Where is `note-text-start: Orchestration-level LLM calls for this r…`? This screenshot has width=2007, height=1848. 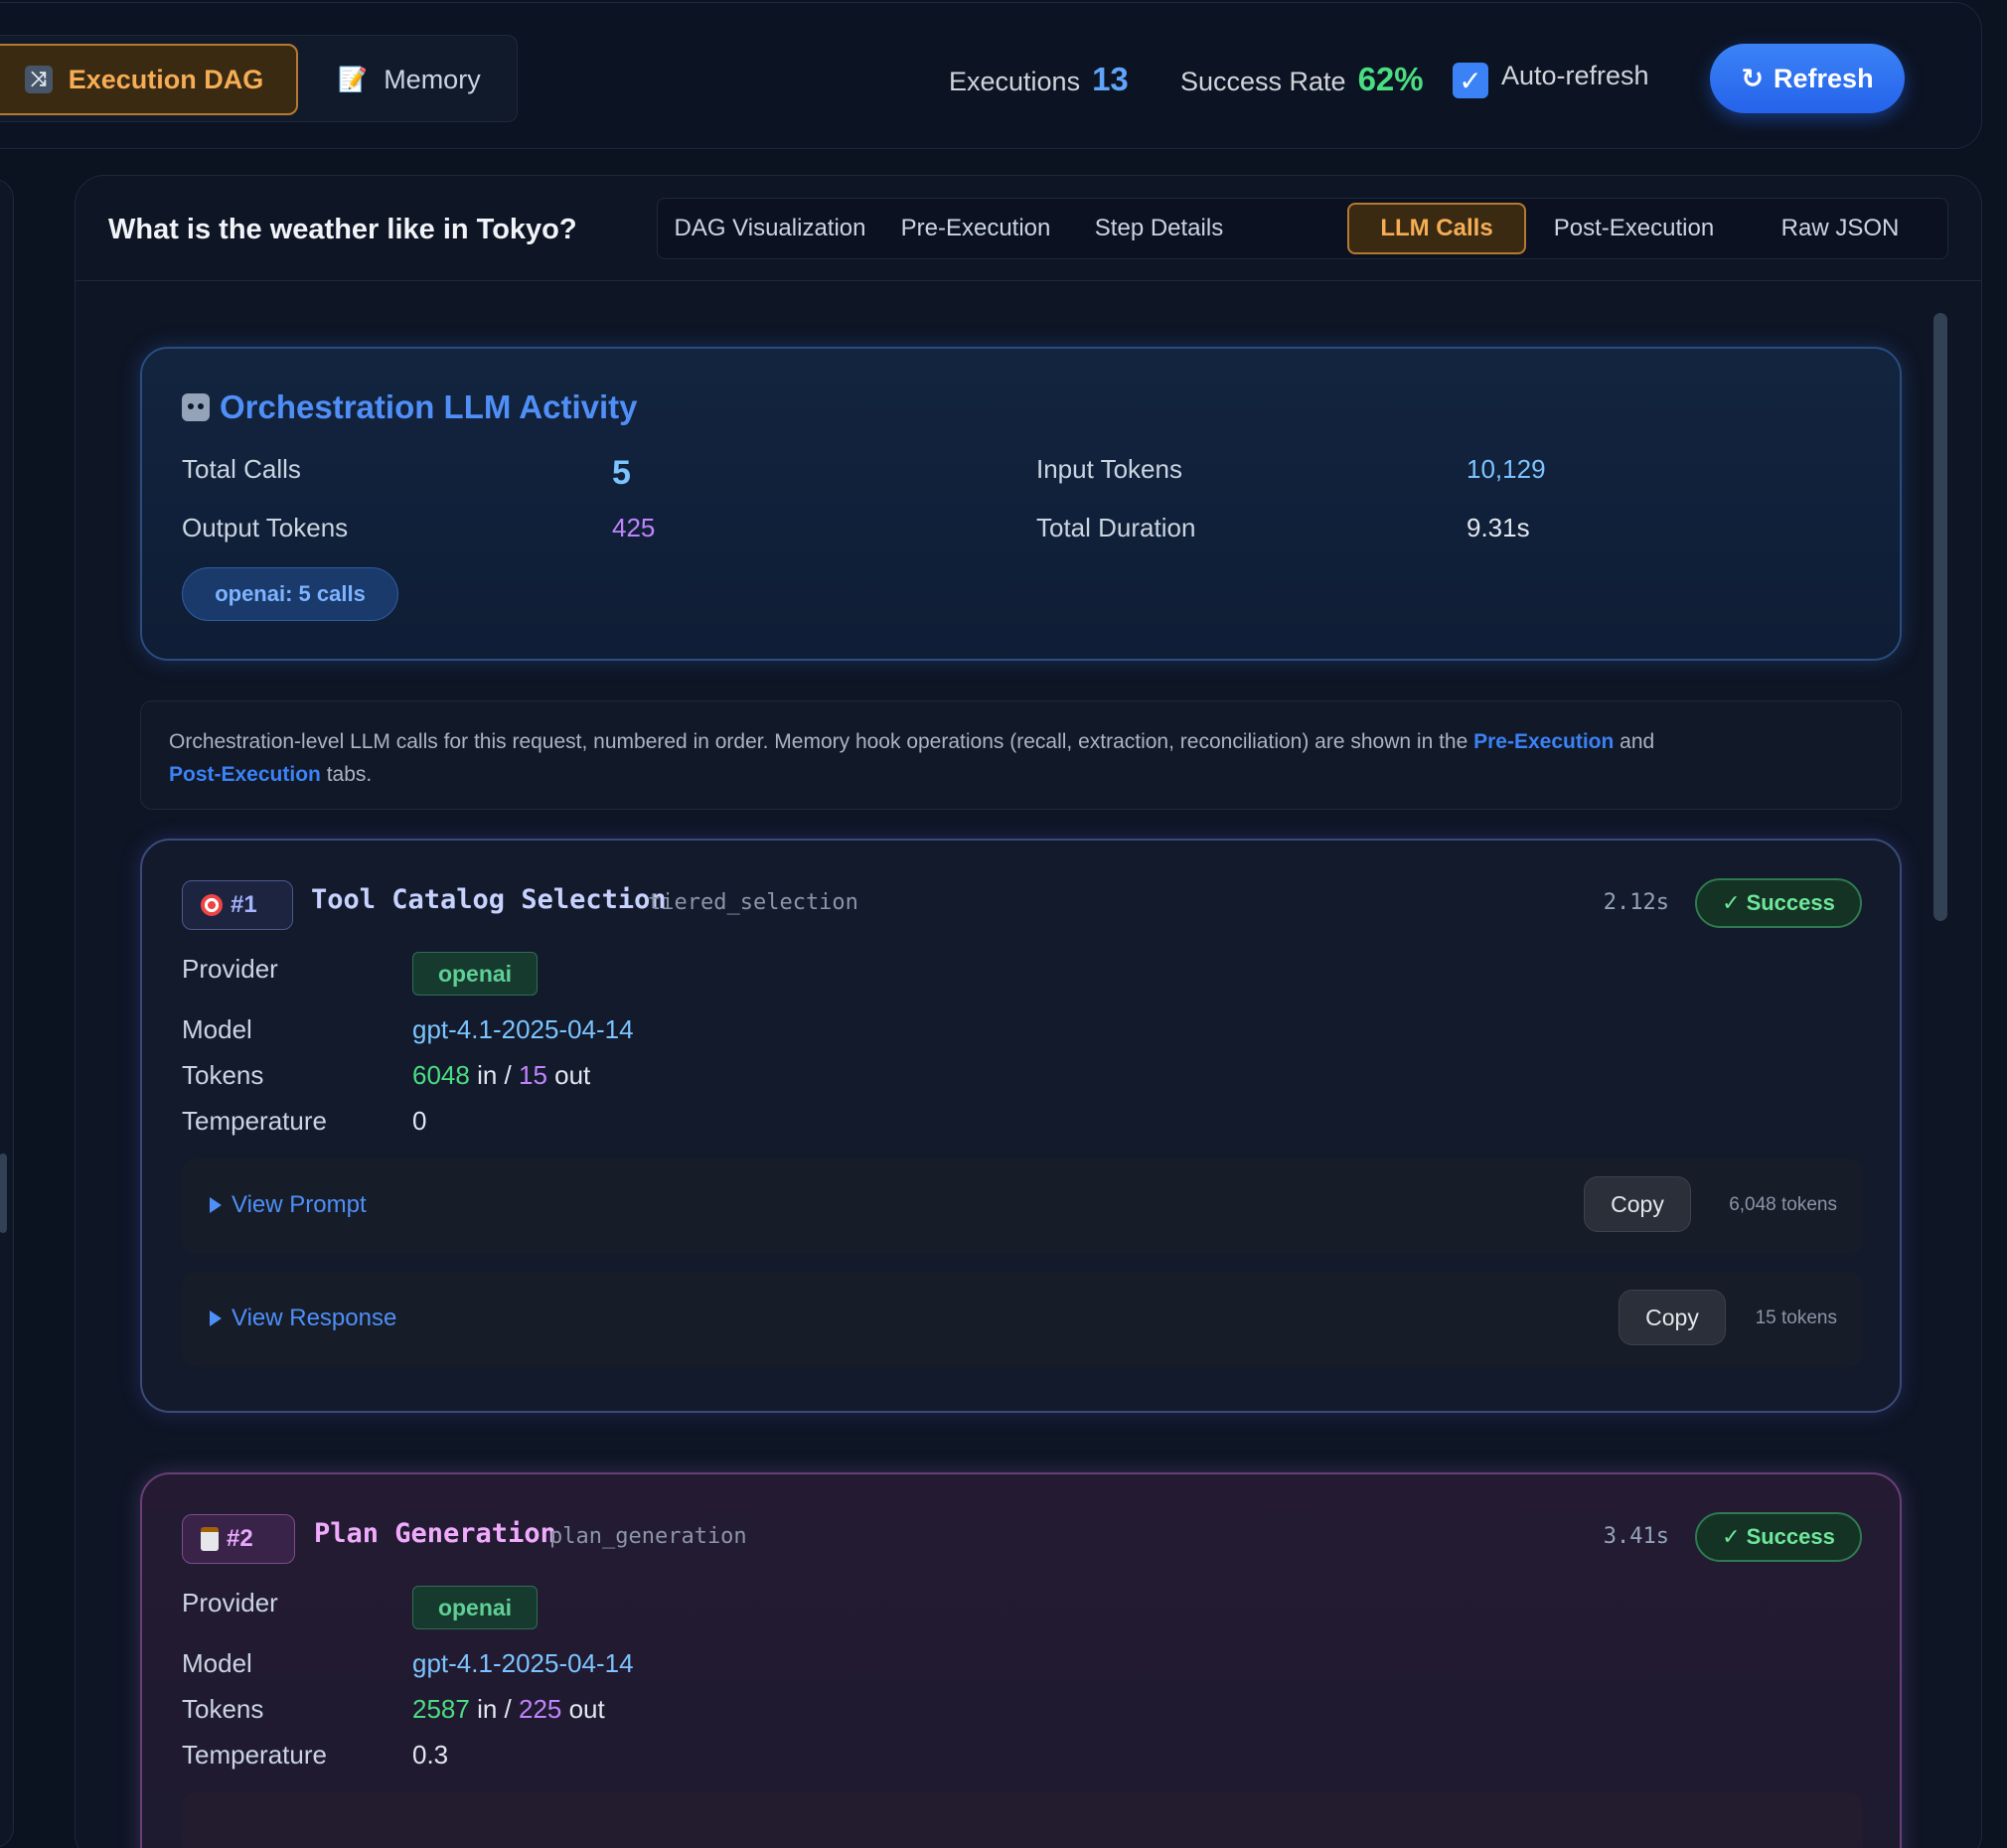
note-text-start: Orchestration-level LLM calls for this r… is located at coordinates (821, 741).